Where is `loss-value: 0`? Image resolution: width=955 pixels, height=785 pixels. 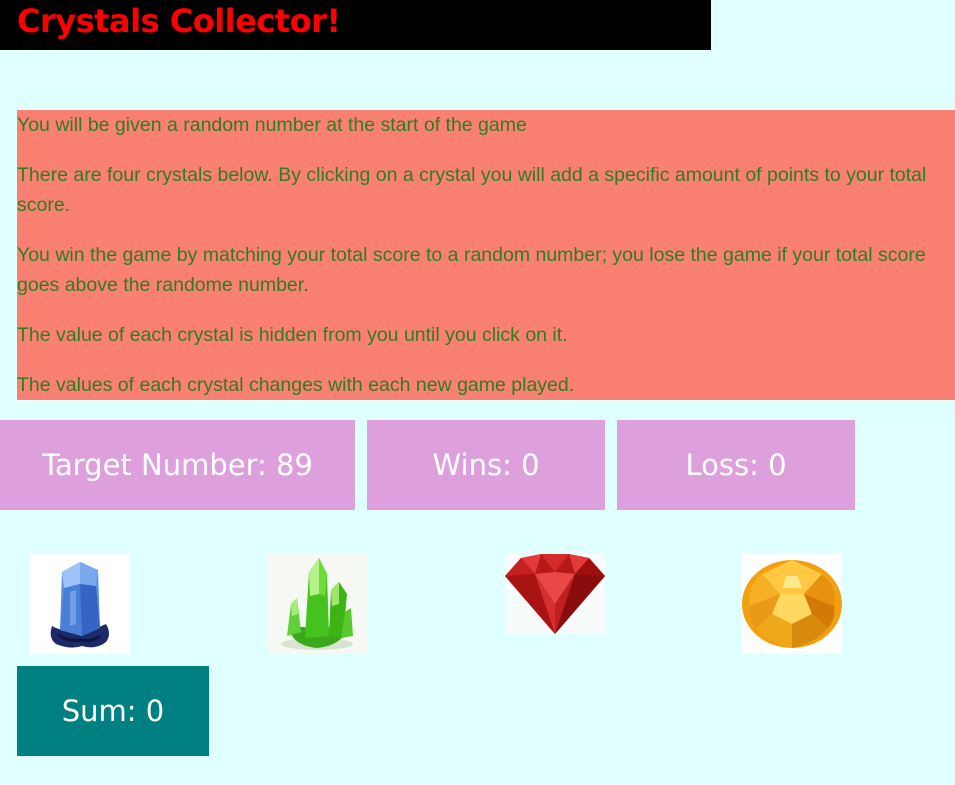
loss-value: 0 is located at coordinates (777, 465).